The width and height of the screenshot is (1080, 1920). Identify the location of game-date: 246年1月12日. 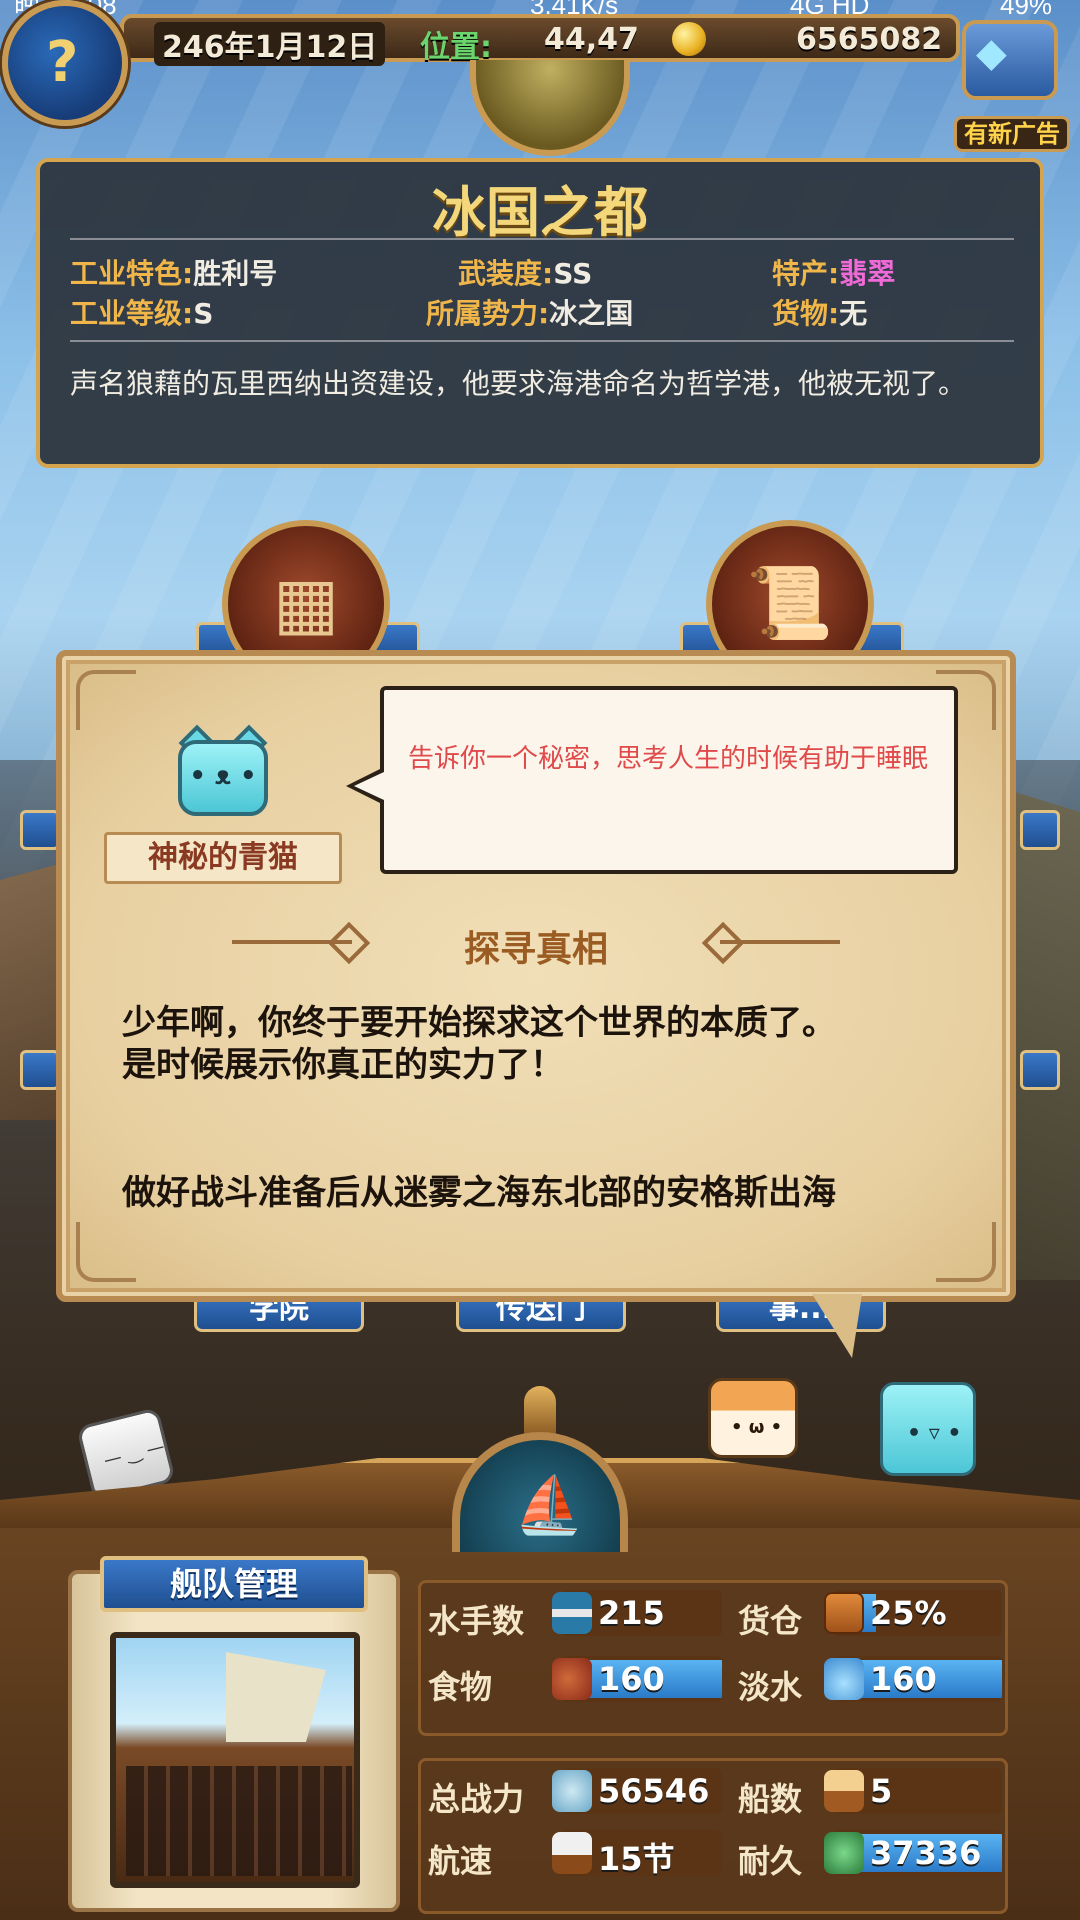
(270, 44).